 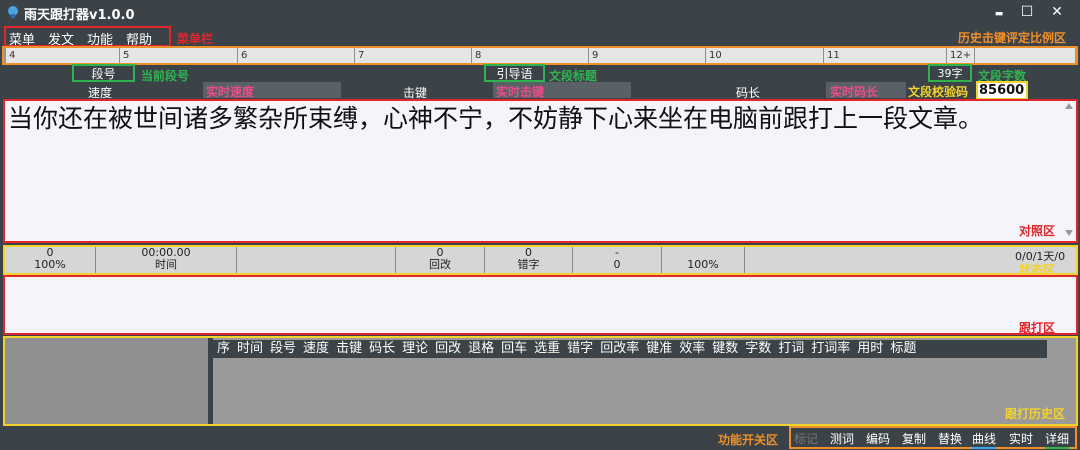 What do you see at coordinates (950, 438) in the screenshot?
I see `toggle-replace: 替换` at bounding box center [950, 438].